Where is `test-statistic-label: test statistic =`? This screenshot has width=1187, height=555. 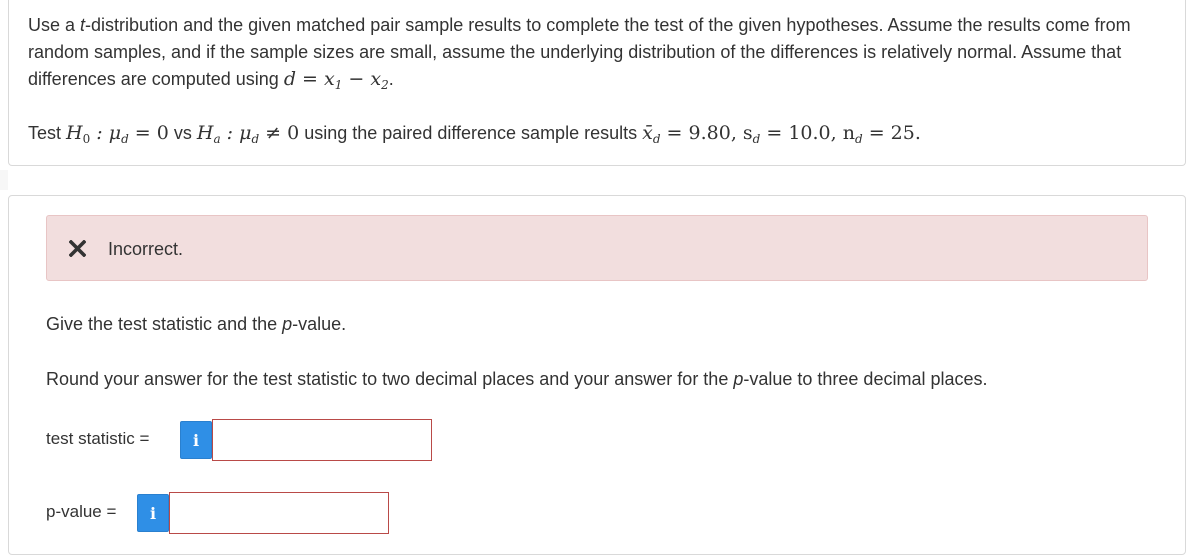
test-statistic-label: test statistic = is located at coordinates (98, 438).